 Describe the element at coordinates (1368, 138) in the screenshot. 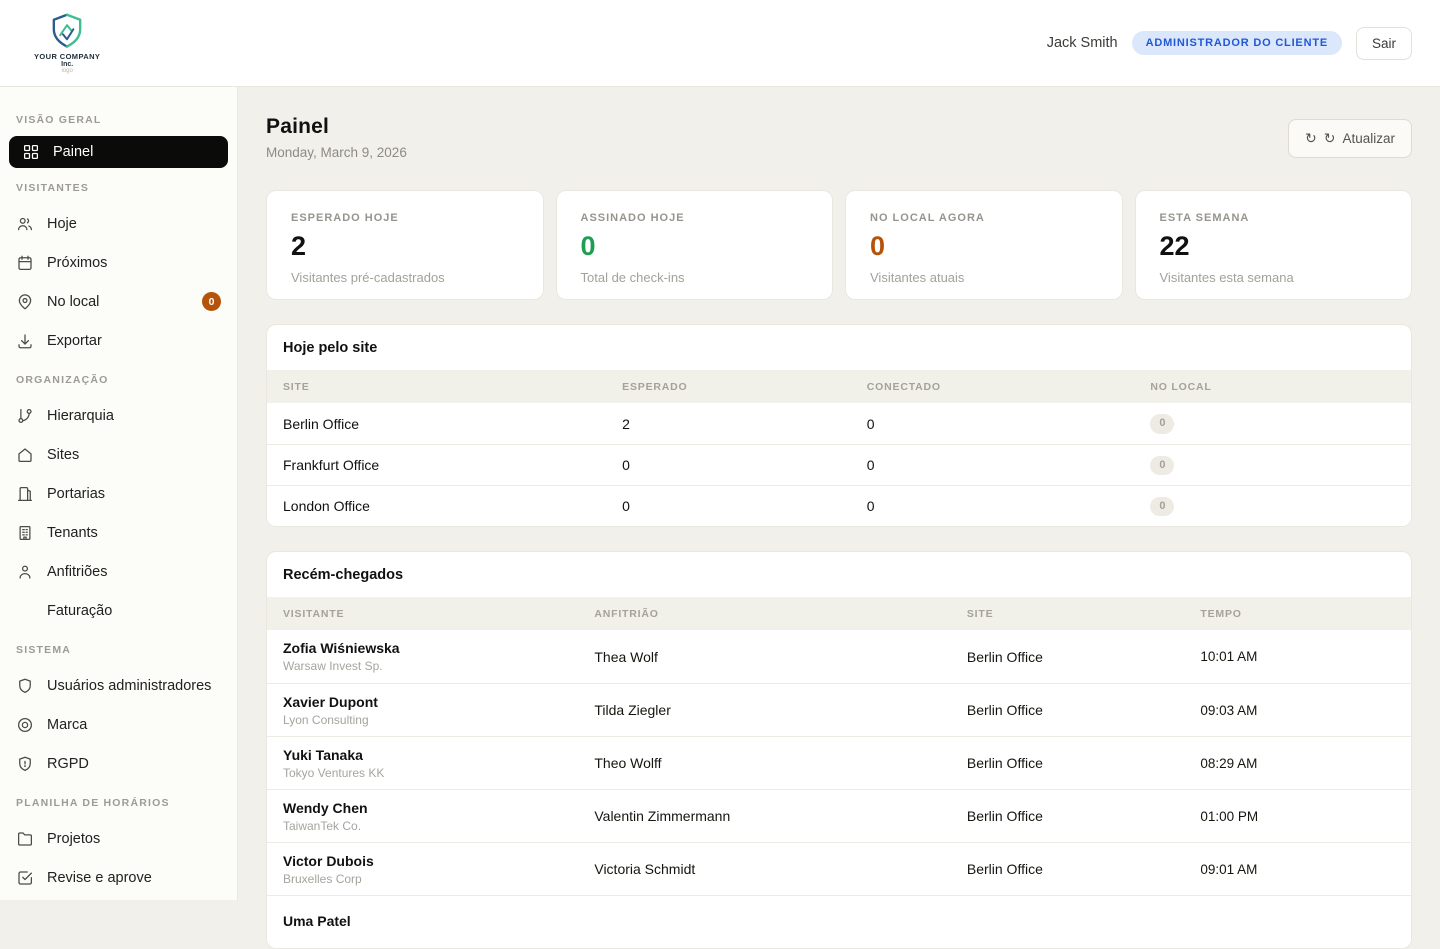

I see `refresh-label: Atualizar` at that location.